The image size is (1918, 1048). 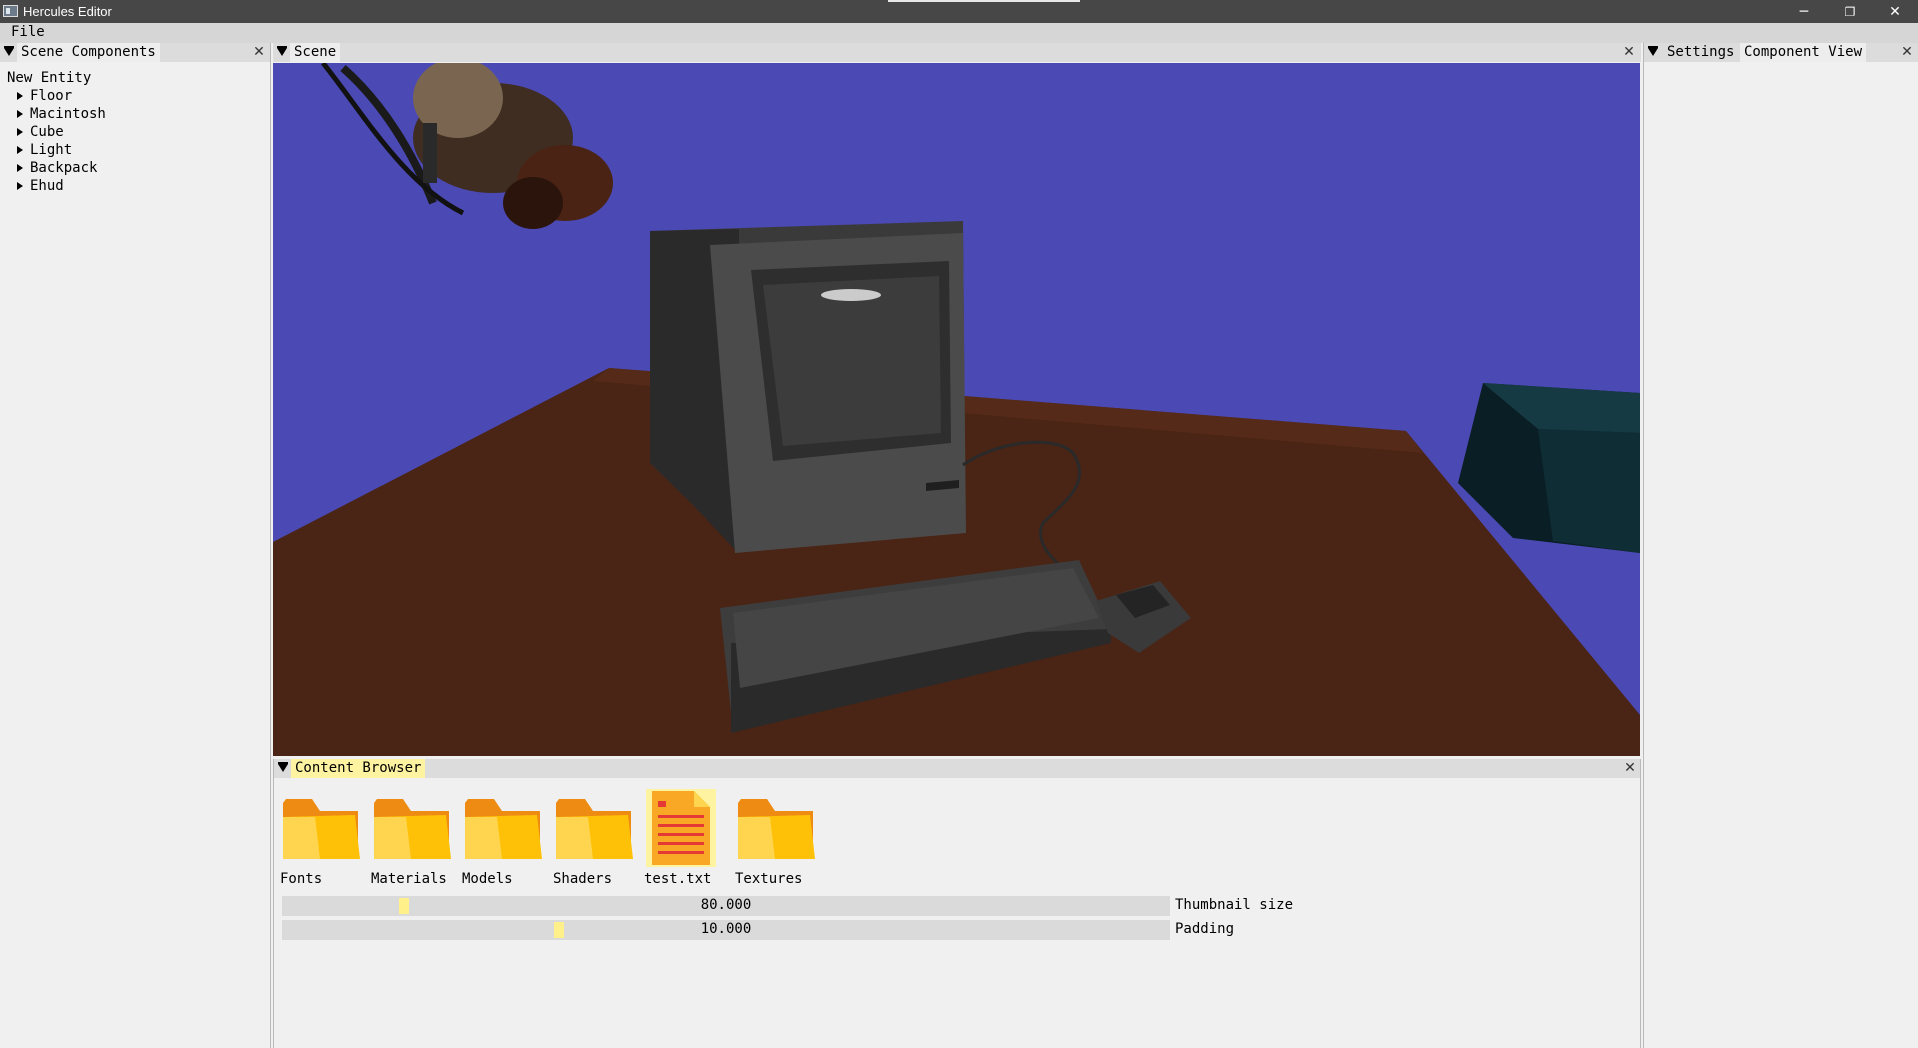 I want to click on content-item-label: Materials, so click(x=409, y=879).